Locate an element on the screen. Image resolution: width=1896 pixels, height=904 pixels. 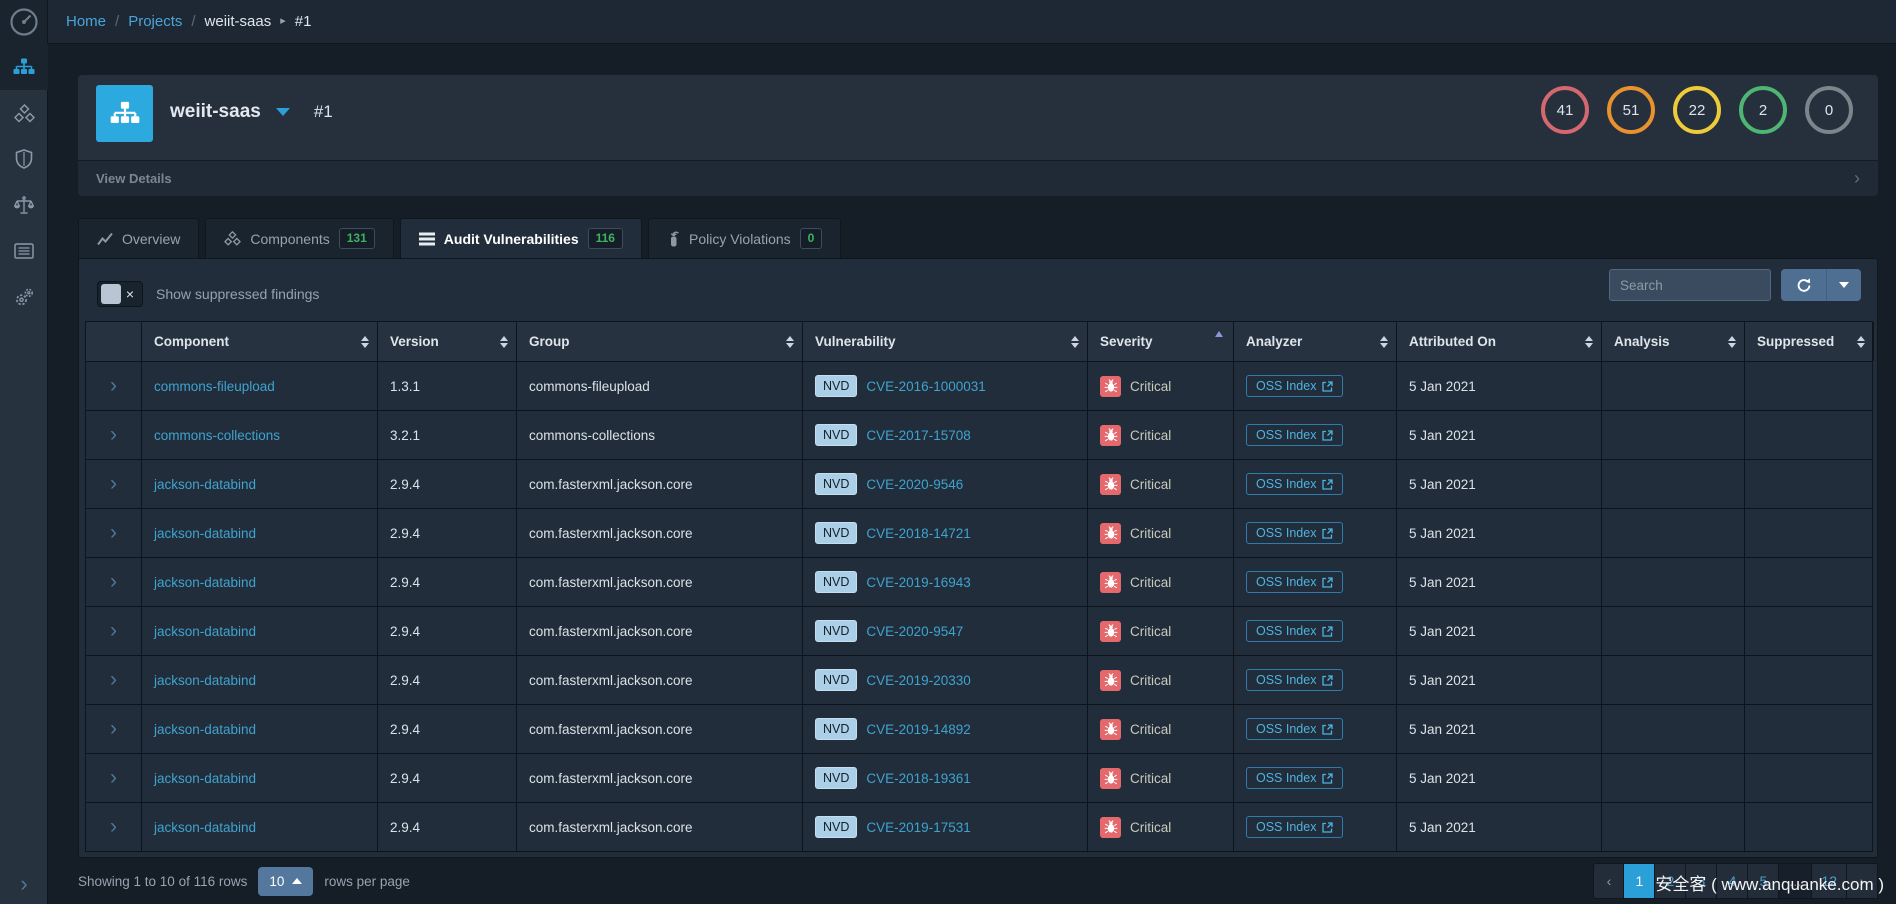
cve-link: CVE-2020-9547 is located at coordinates (914, 631).